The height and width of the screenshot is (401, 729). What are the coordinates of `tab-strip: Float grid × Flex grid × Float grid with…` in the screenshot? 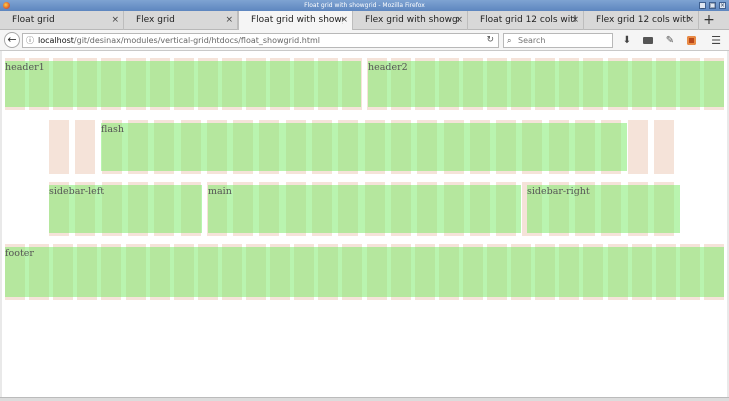 It's located at (364, 21).